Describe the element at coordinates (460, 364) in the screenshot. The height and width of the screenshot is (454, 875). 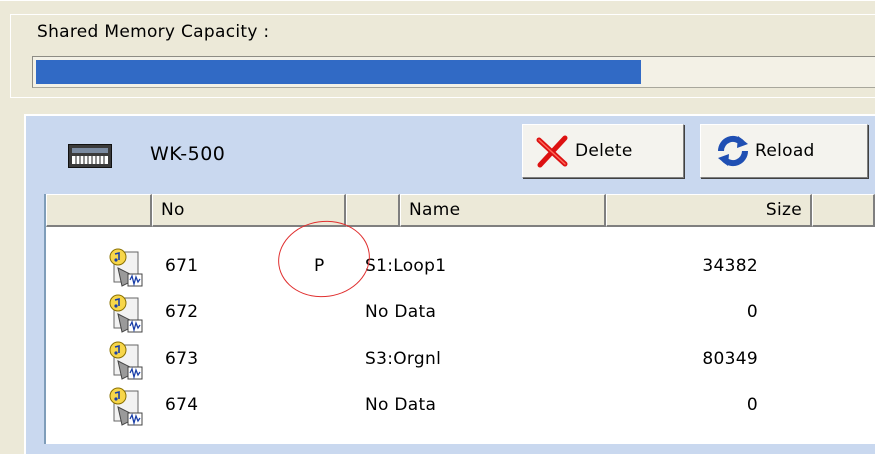
I see `table-row: 673 S3:Orgnl 80349` at that location.